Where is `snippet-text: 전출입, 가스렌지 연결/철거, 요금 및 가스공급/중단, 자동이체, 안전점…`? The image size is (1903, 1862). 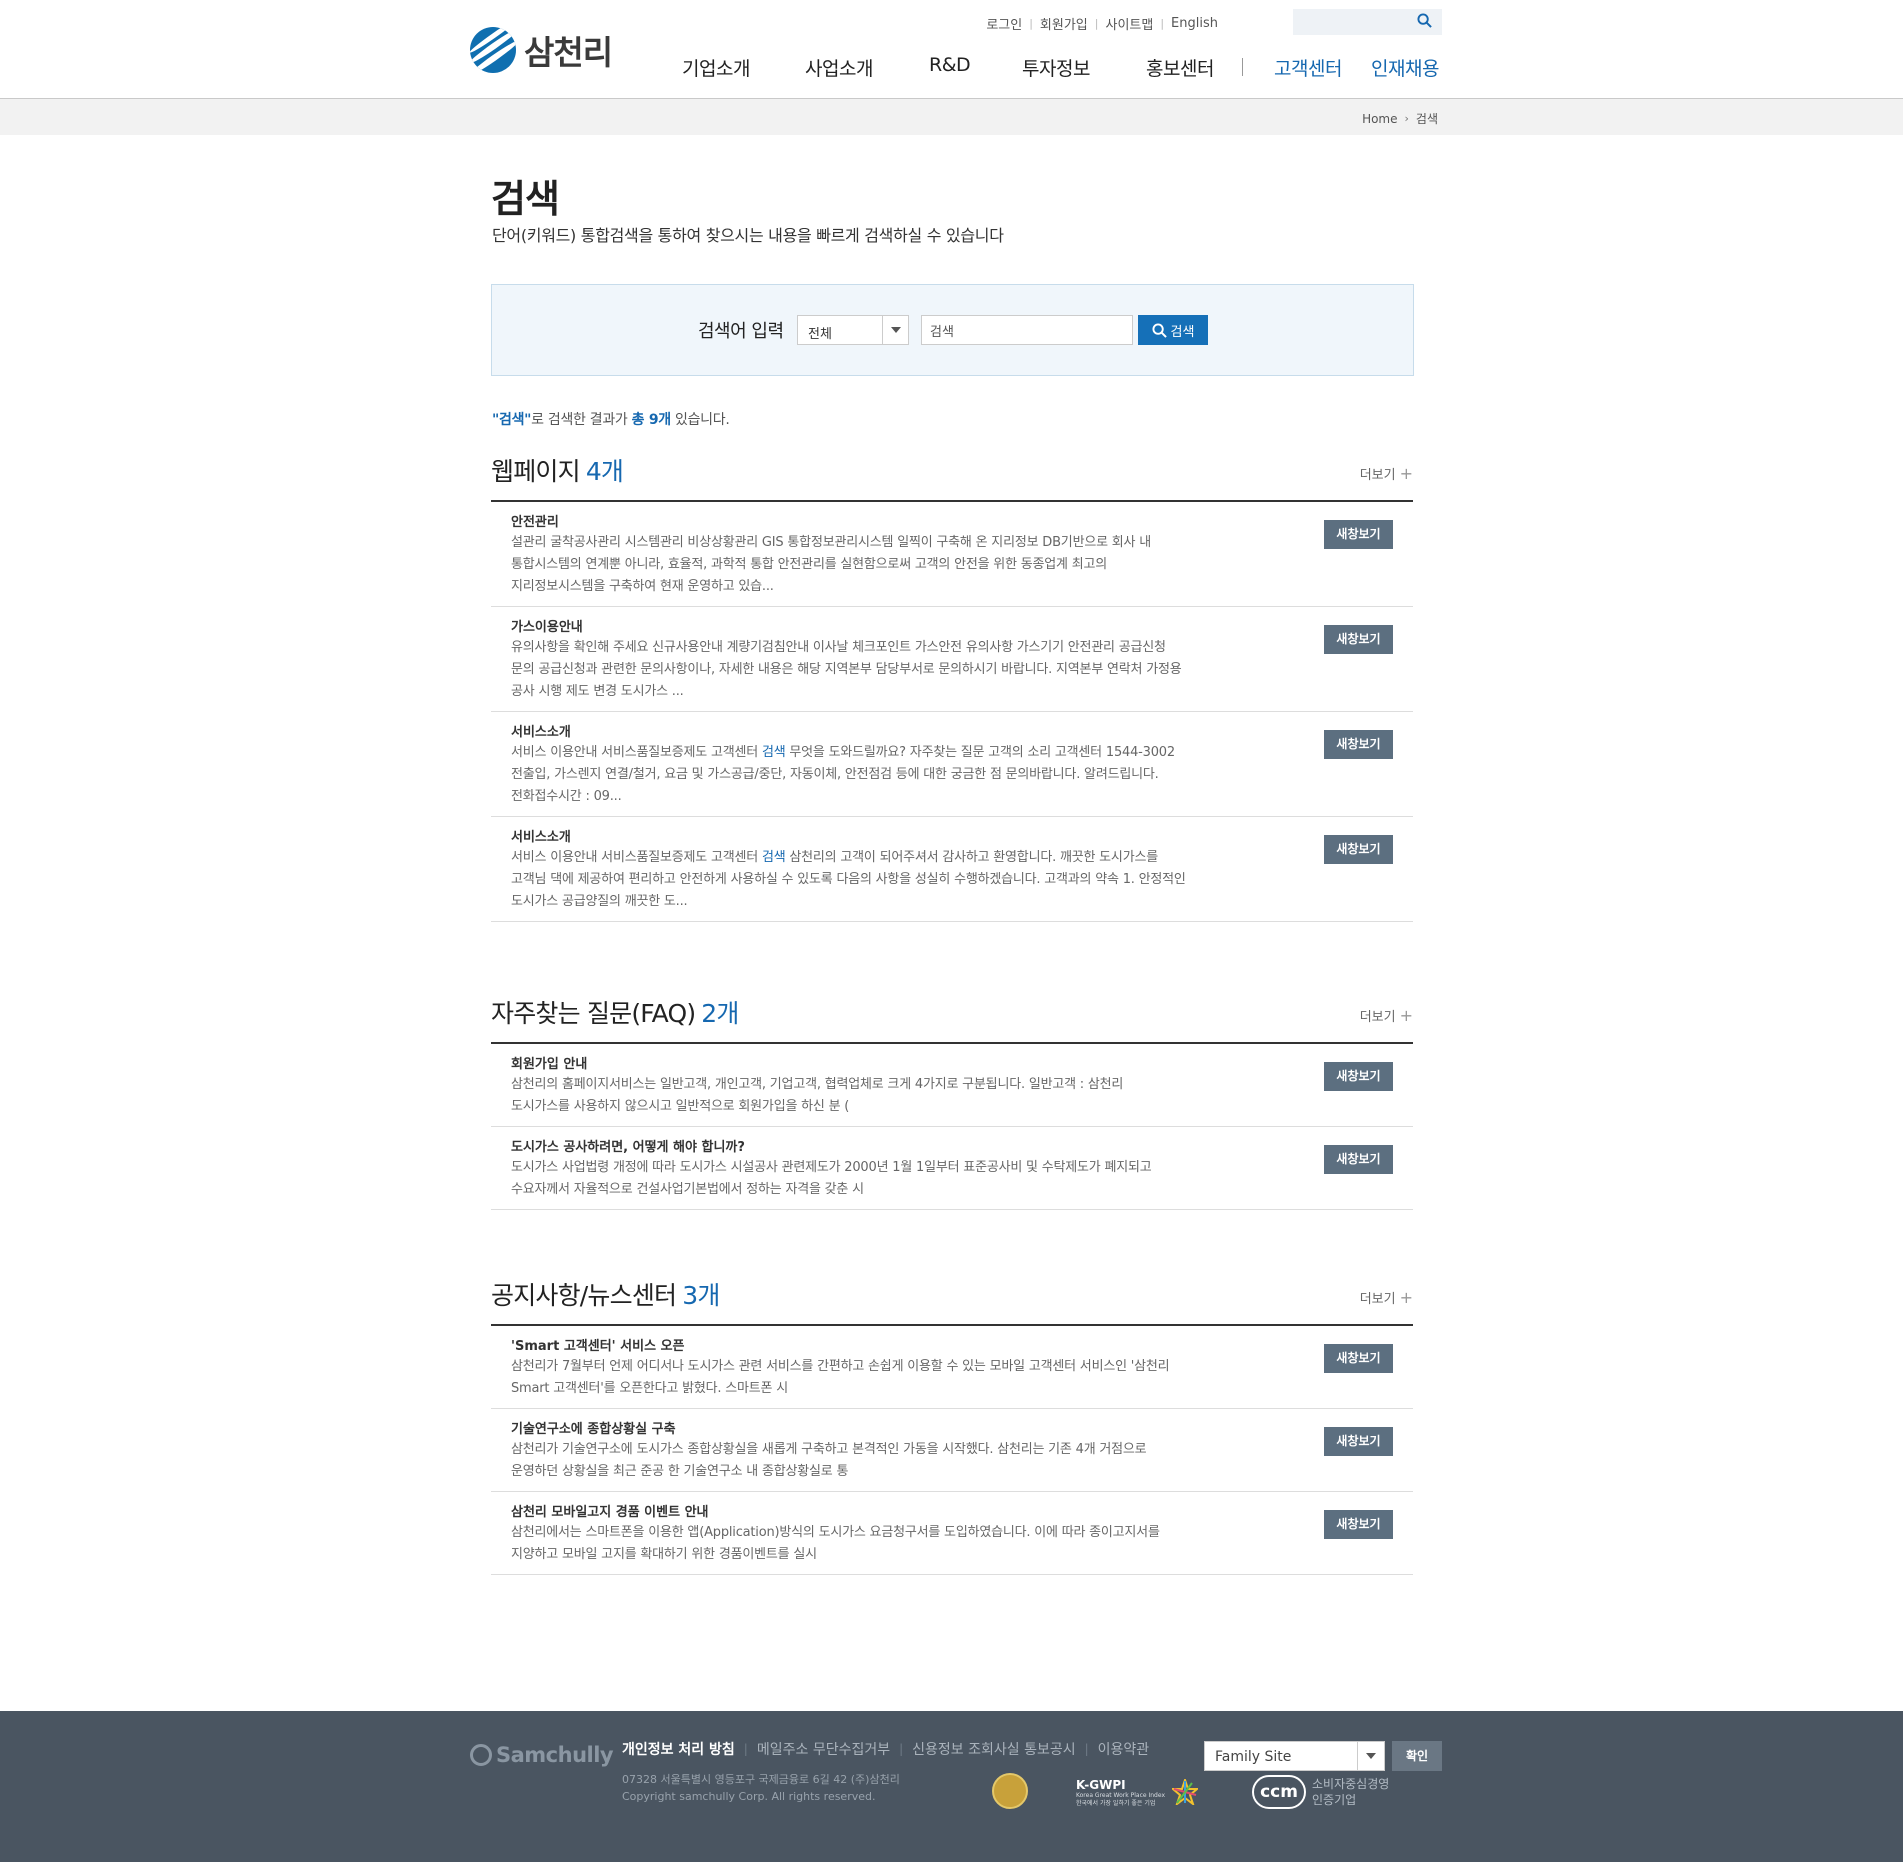 snippet-text: 전출입, 가스렌지 연결/철거, 요금 및 가스공급/중단, 자동이체, 안전점… is located at coordinates (835, 774).